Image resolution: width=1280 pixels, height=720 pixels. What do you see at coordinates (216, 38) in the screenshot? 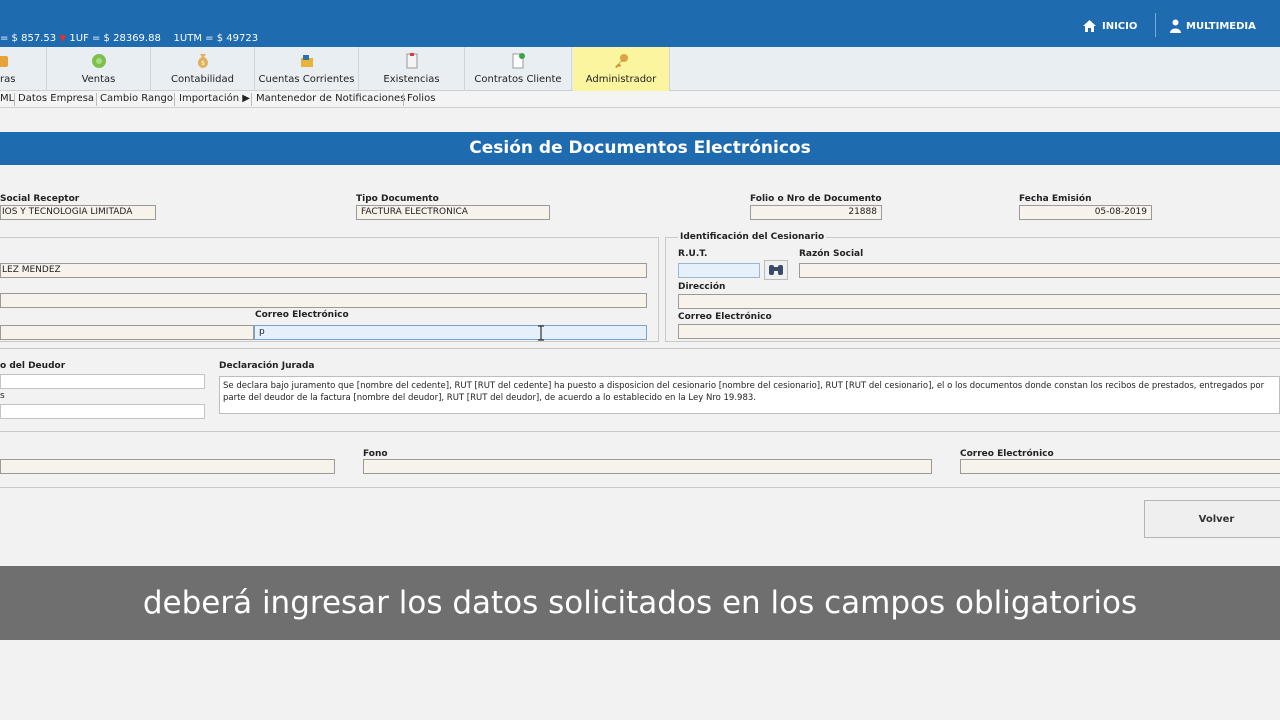
I see `utm-indicator: 1UTM = $ 49723` at bounding box center [216, 38].